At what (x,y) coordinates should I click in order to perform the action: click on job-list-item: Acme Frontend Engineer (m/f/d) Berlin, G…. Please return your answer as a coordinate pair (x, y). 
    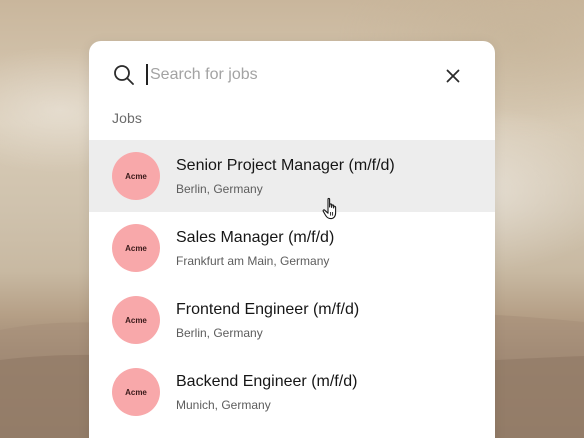
    Looking at the image, I should click on (292, 320).